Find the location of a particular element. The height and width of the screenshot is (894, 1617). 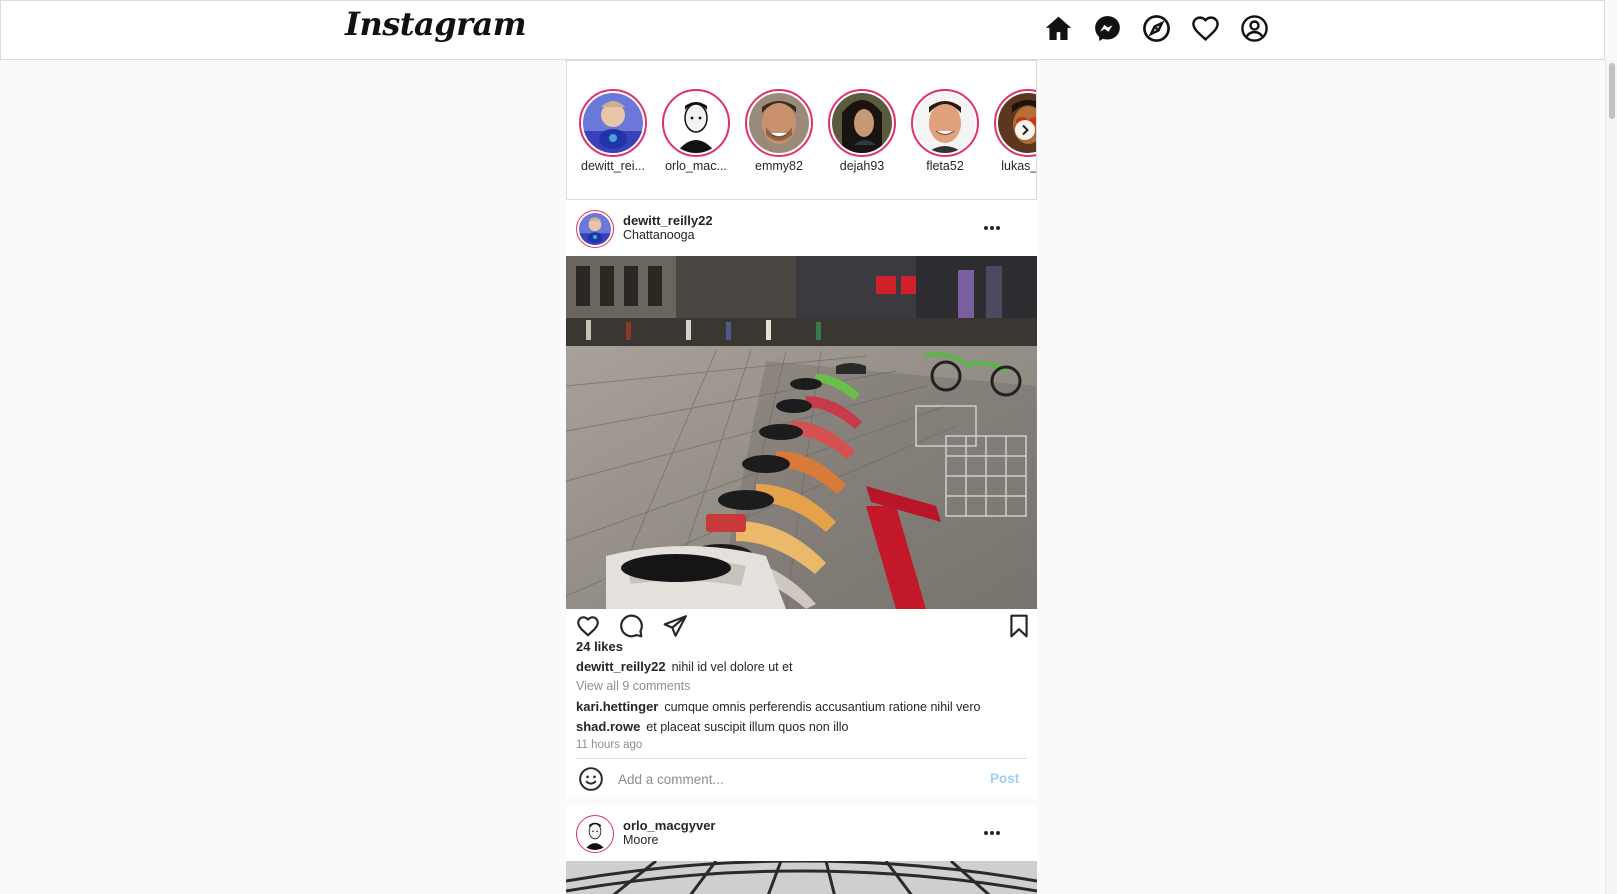

story-item: dejah93 is located at coordinates (862, 131).